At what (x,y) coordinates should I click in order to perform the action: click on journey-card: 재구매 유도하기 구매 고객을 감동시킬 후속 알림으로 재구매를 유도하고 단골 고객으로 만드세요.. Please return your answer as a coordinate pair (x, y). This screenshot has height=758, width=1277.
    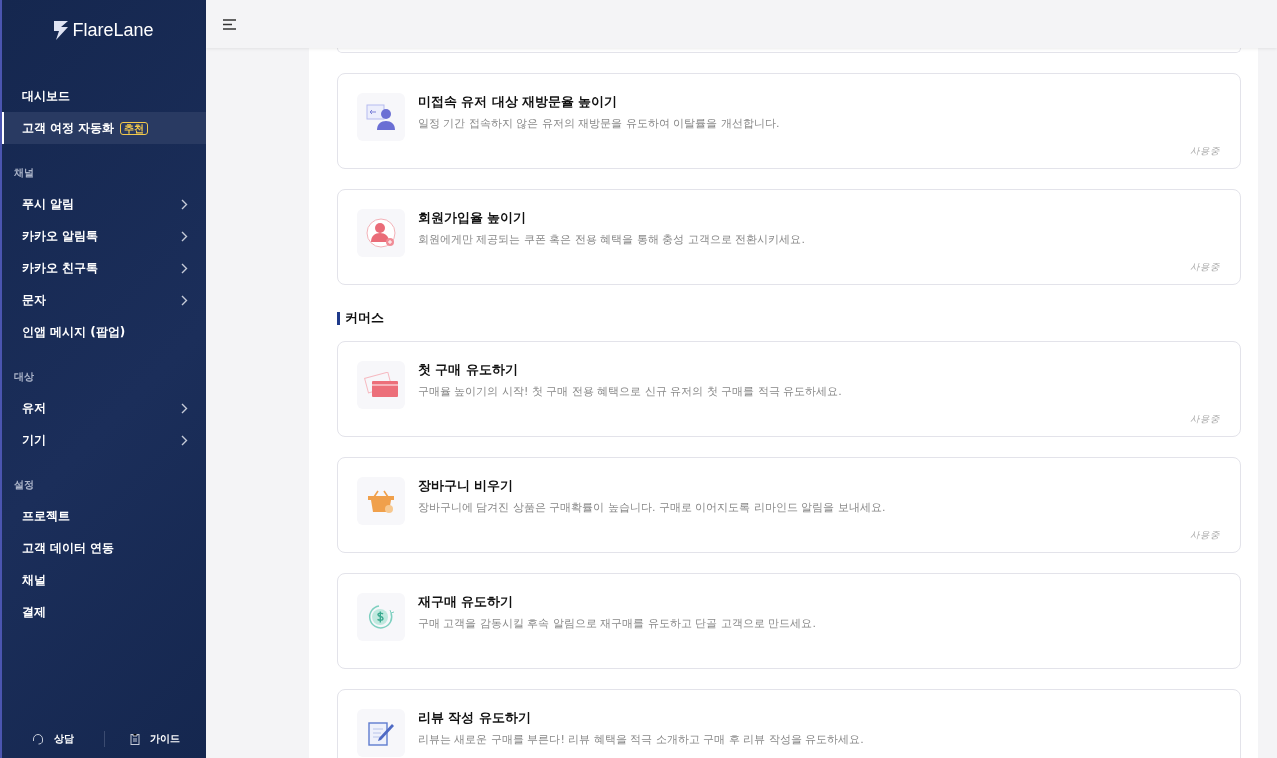
    Looking at the image, I should click on (789, 621).